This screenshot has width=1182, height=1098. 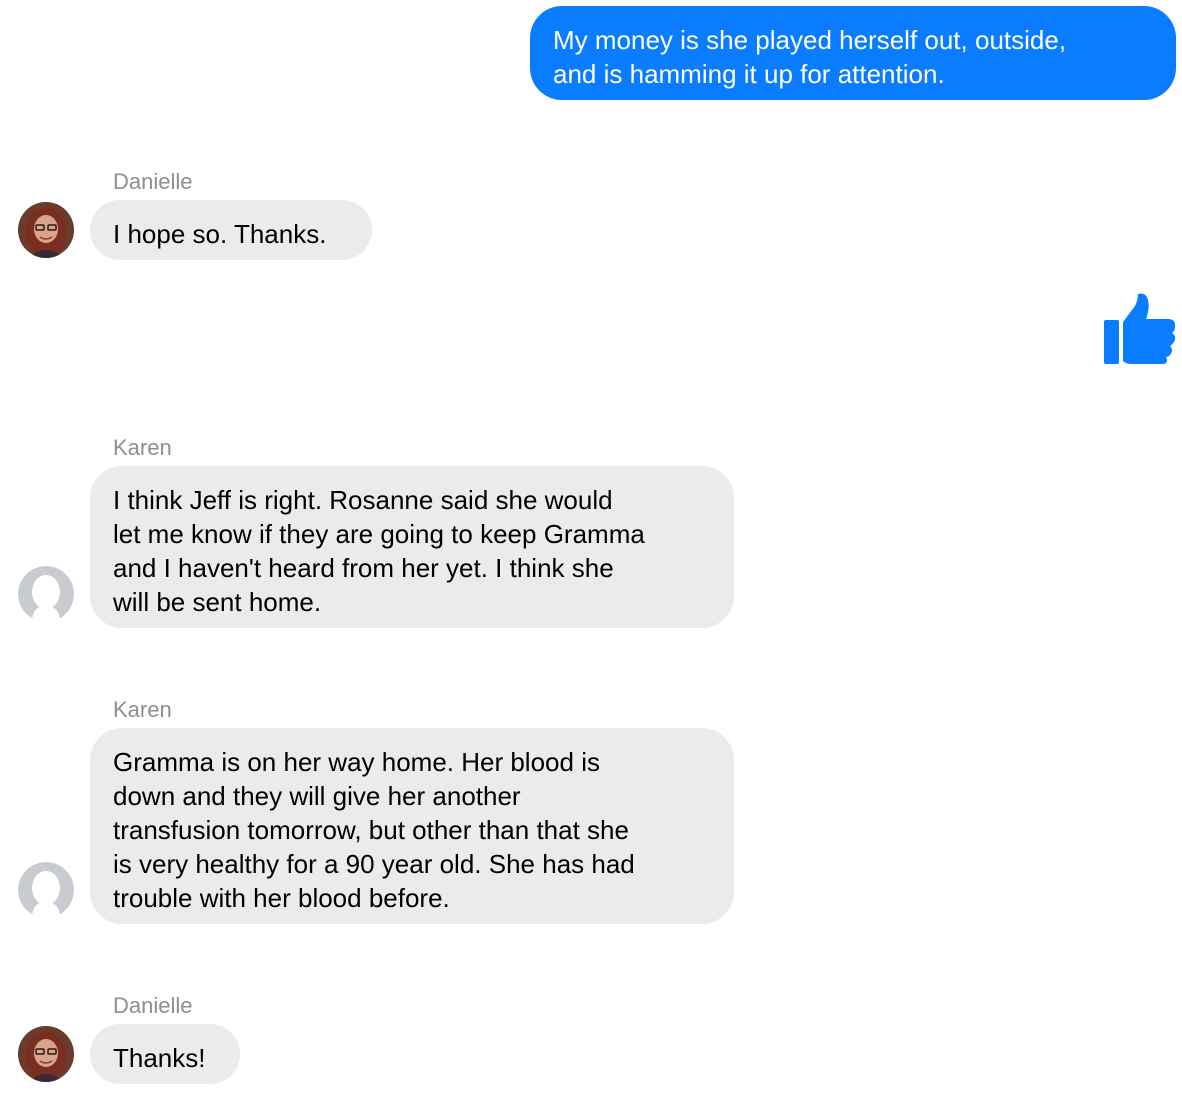 I want to click on thumbs-up-icon, so click(x=1140, y=330).